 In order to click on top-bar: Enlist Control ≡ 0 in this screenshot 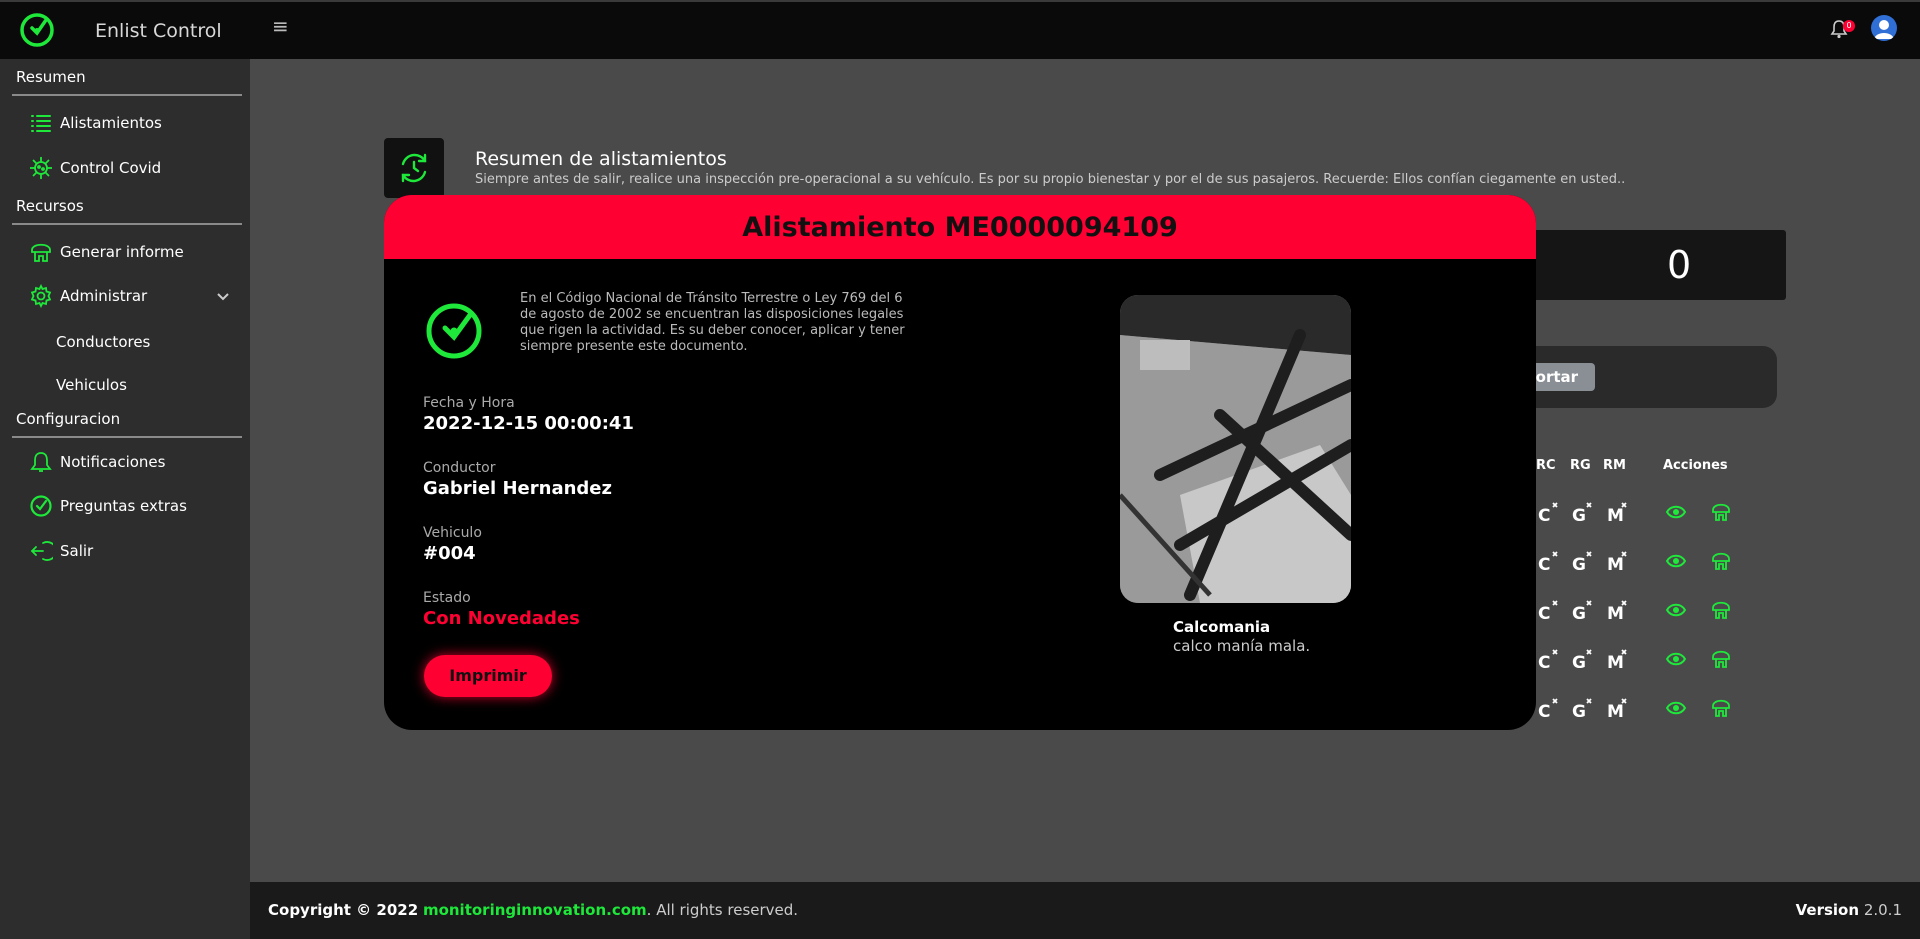, I will do `click(960, 29)`.